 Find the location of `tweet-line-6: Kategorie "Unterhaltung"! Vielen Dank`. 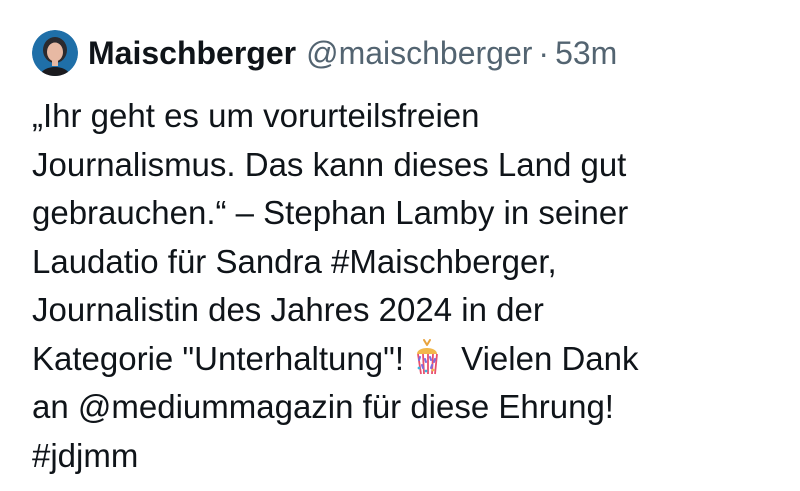

tweet-line-6: Kategorie "Unterhaltung"! Vielen Dank is located at coordinates (402, 359).